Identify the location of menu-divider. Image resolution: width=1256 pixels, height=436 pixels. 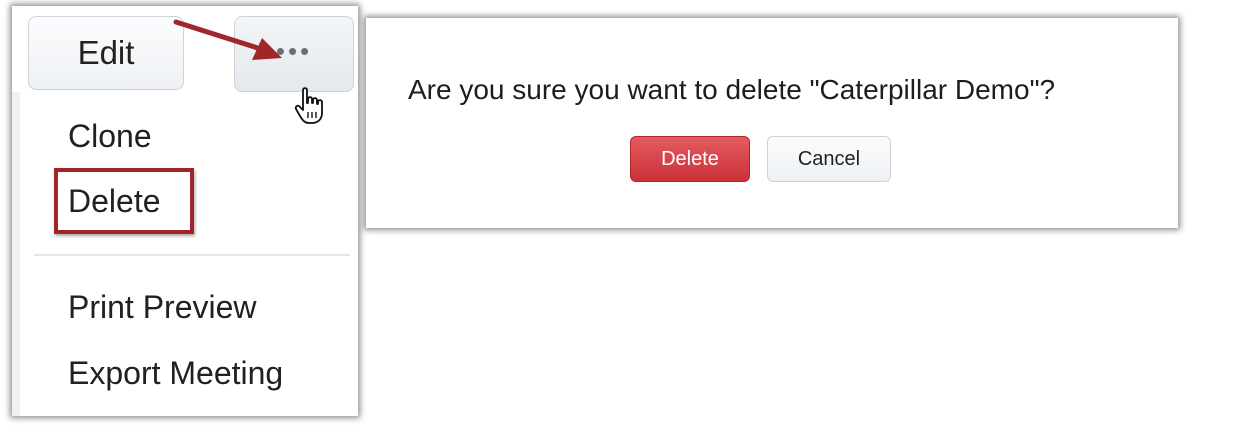
(192, 255).